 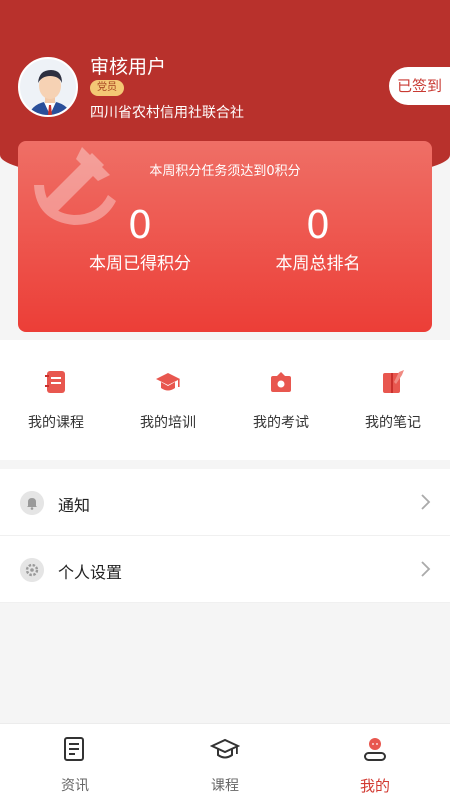 I want to click on weekly-points-value: 0, so click(x=140, y=225).